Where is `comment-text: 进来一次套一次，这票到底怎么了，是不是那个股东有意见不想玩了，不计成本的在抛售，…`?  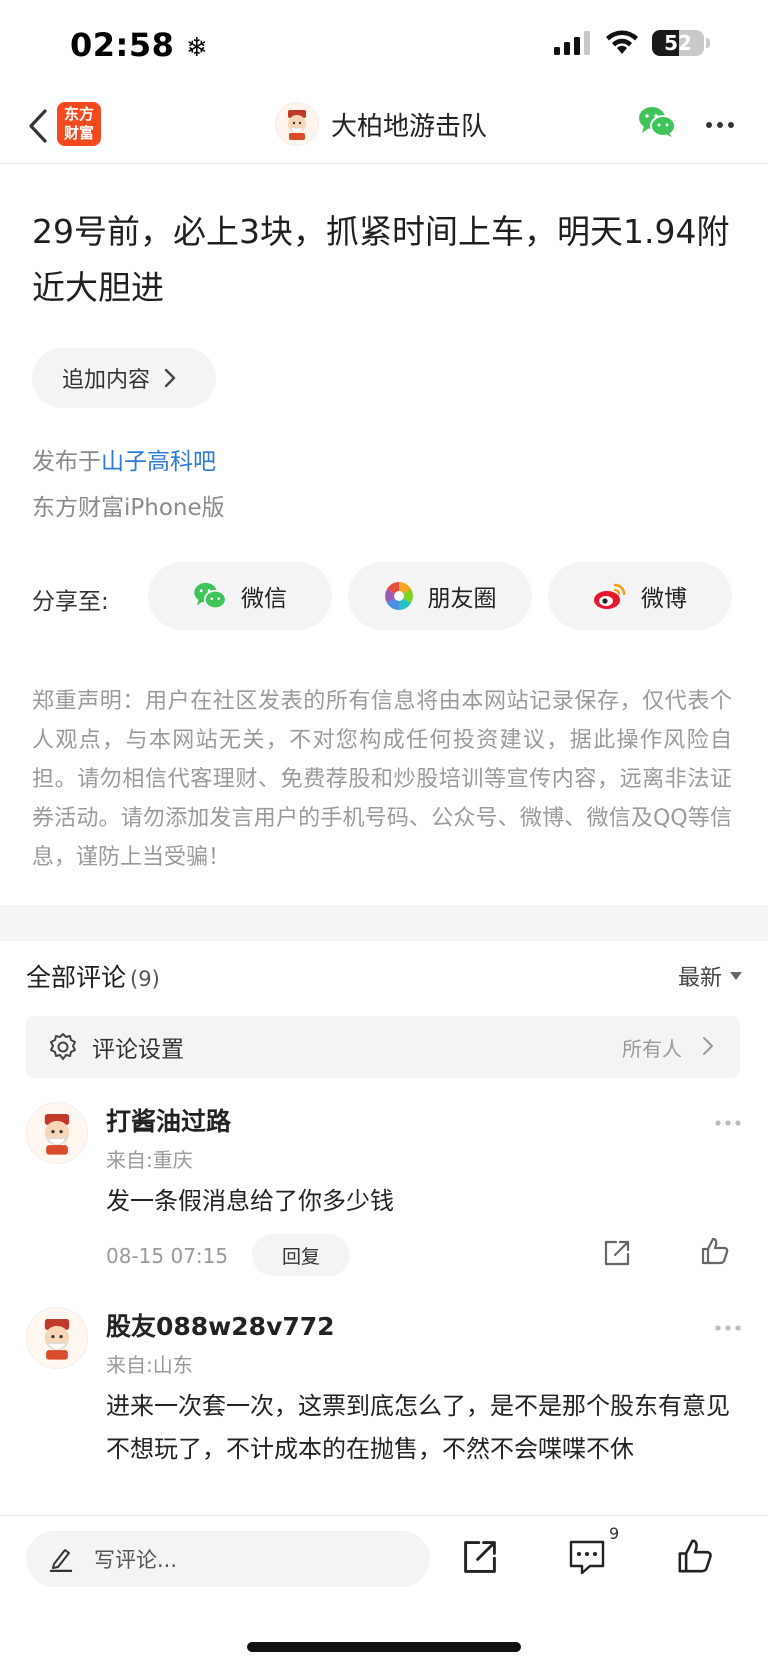
comment-text: 进来一次套一次，这票到底怎么了，是不是那个股东有意见不想玩了，不计成本的在抛售，… is located at coordinates (418, 1427).